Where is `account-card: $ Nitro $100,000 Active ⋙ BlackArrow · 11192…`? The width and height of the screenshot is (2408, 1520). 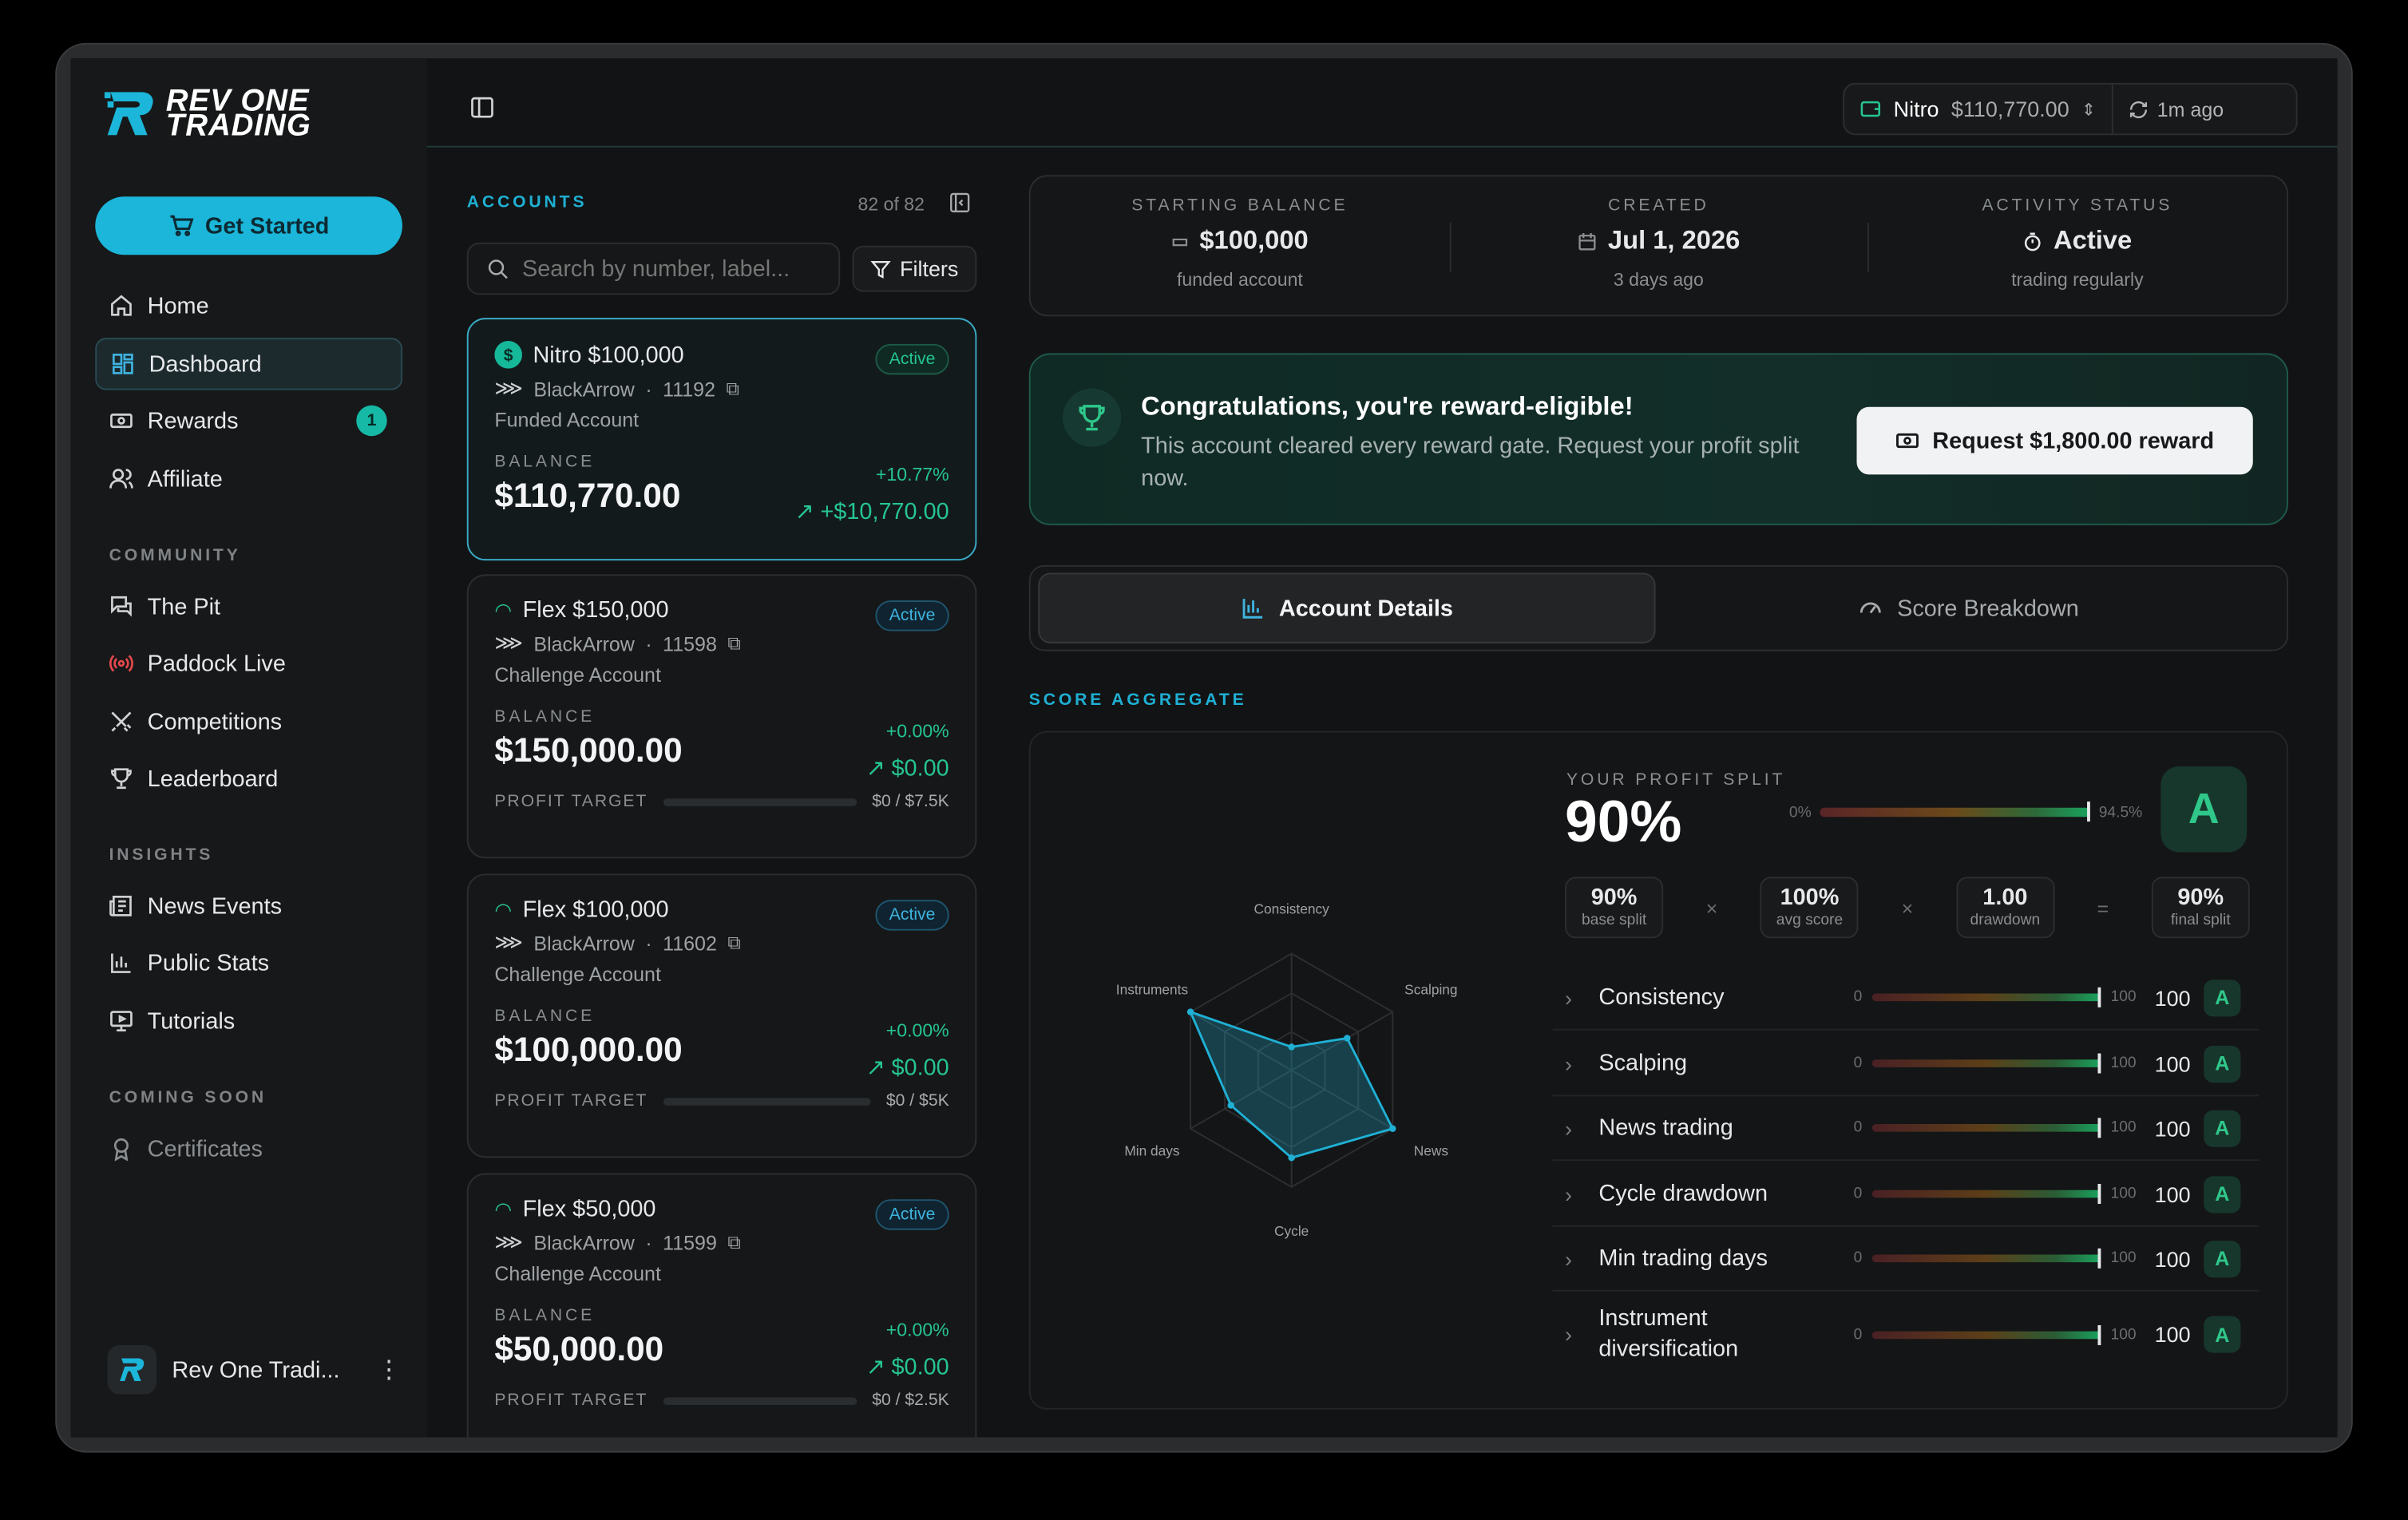 account-card: $ Nitro $100,000 Active ⋙ BlackArrow · 11192… is located at coordinates (722, 439).